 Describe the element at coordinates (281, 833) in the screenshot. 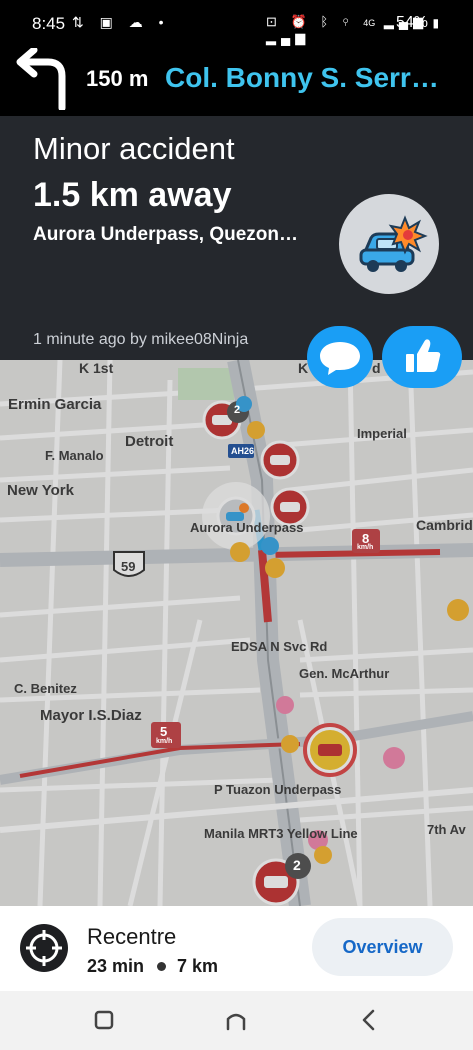

I see `map-label: Manila MRT3 Yellow Line` at that location.